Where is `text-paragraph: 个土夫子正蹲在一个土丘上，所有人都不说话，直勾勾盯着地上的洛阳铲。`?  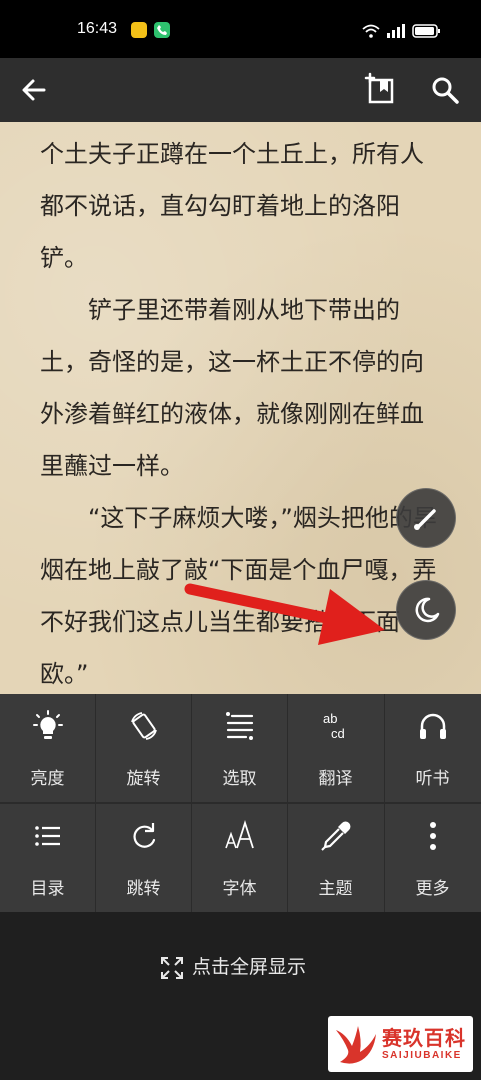 text-paragraph: 个土夫子正蹲在一个土丘上，所有人都不说话，直勾勾盯着地上的洛阳铲。 is located at coordinates (232, 206).